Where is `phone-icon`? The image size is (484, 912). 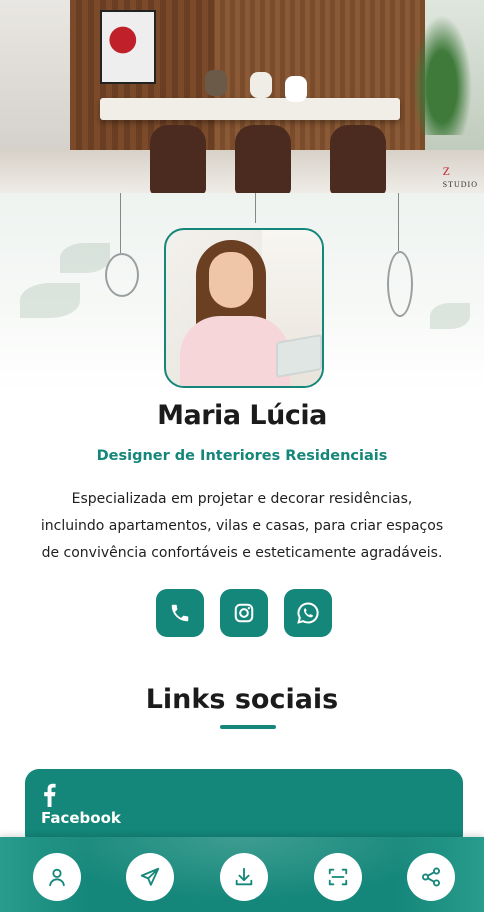 phone-icon is located at coordinates (180, 613).